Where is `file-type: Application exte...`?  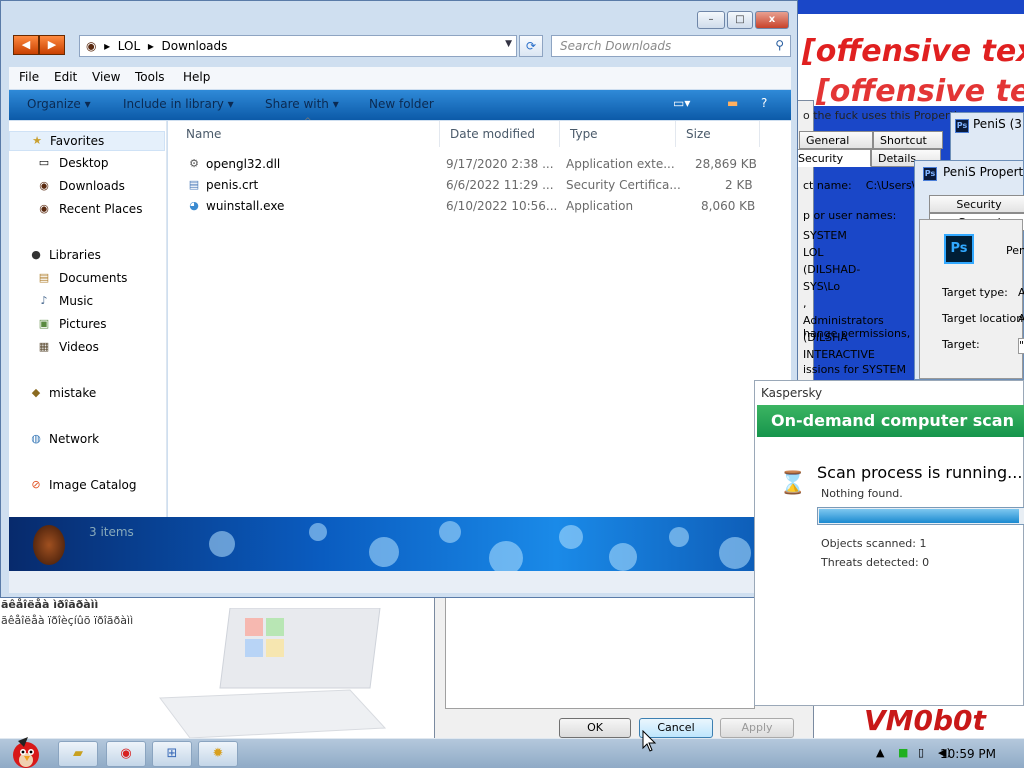 file-type: Application exte... is located at coordinates (620, 164).